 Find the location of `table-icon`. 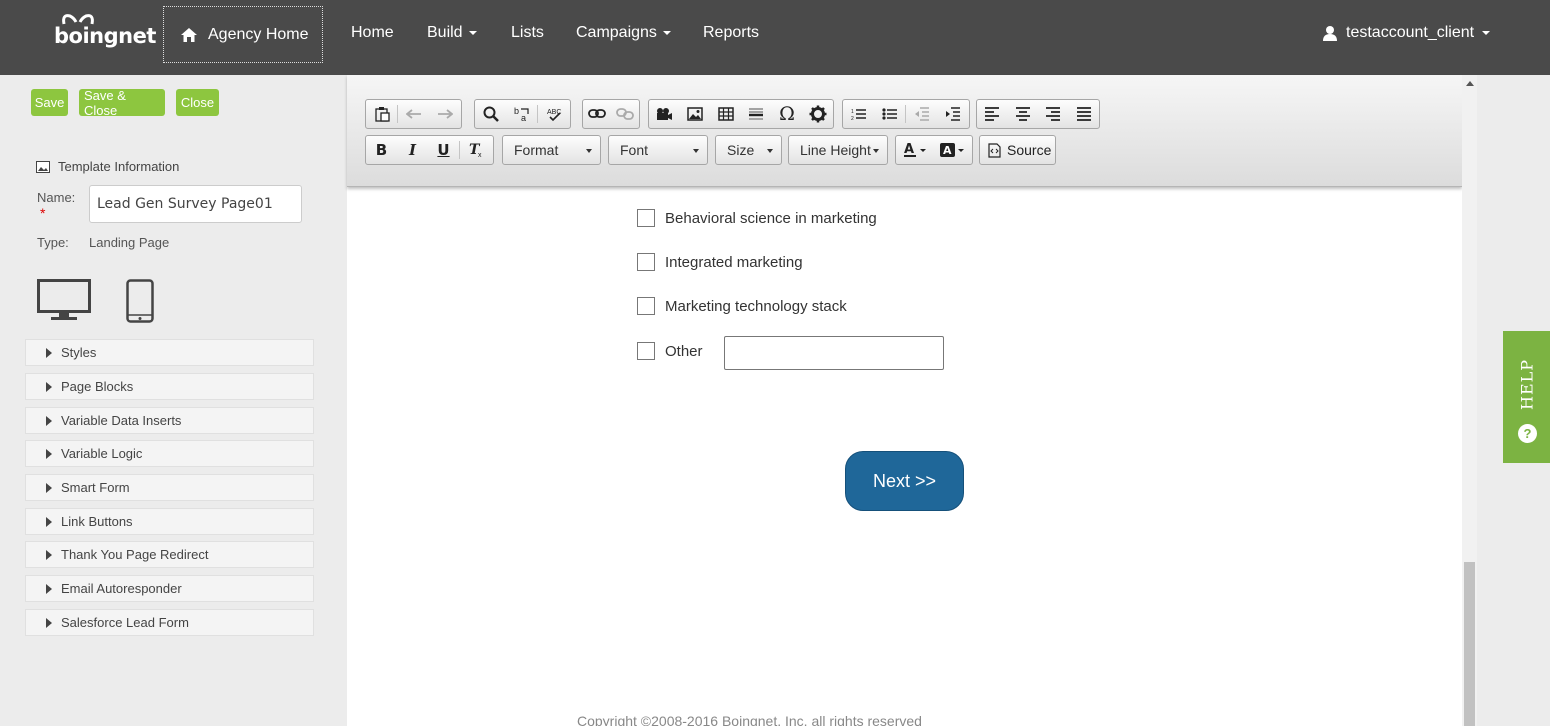

table-icon is located at coordinates (725, 114).